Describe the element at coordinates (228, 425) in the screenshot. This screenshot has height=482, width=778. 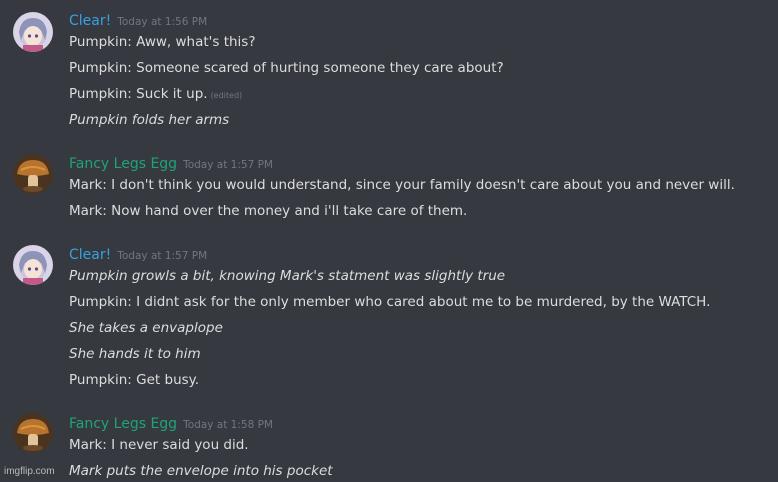
I see `timestamp: Today at 1:58 PM` at that location.